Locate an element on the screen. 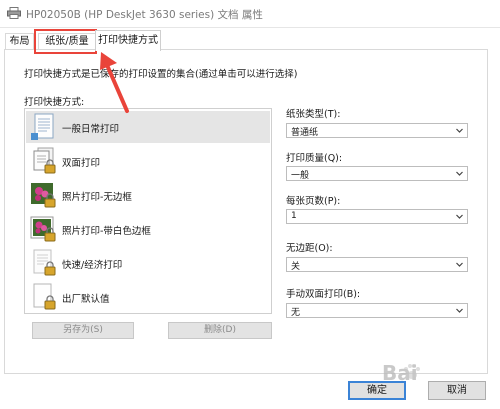  print-quality-select: 一般 is located at coordinates (377, 173).